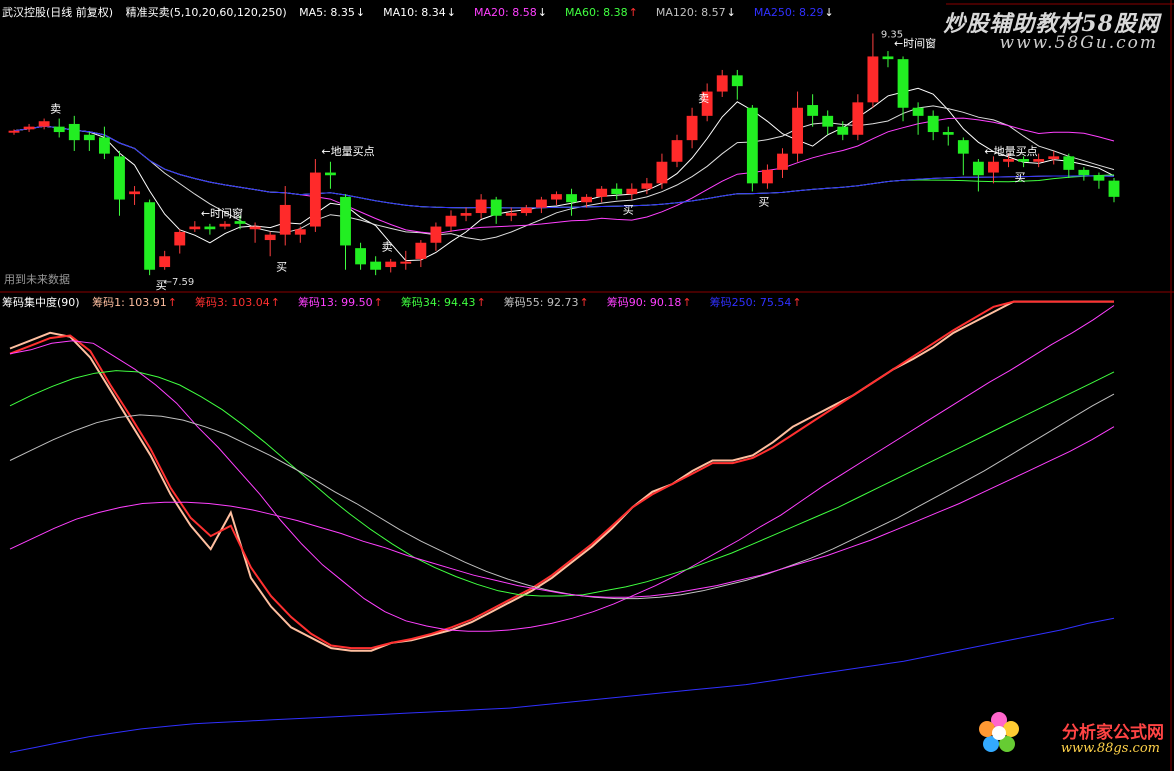  What do you see at coordinates (179, 282) in the screenshot?
I see `price-low-label: ←7.59` at bounding box center [179, 282].